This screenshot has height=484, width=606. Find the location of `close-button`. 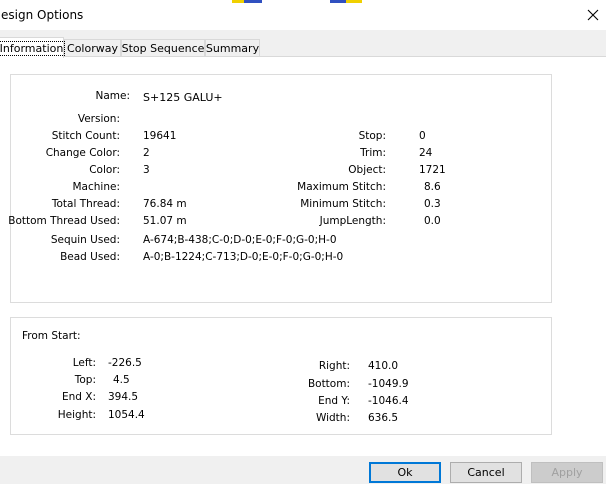

close-button is located at coordinates (593, 15).